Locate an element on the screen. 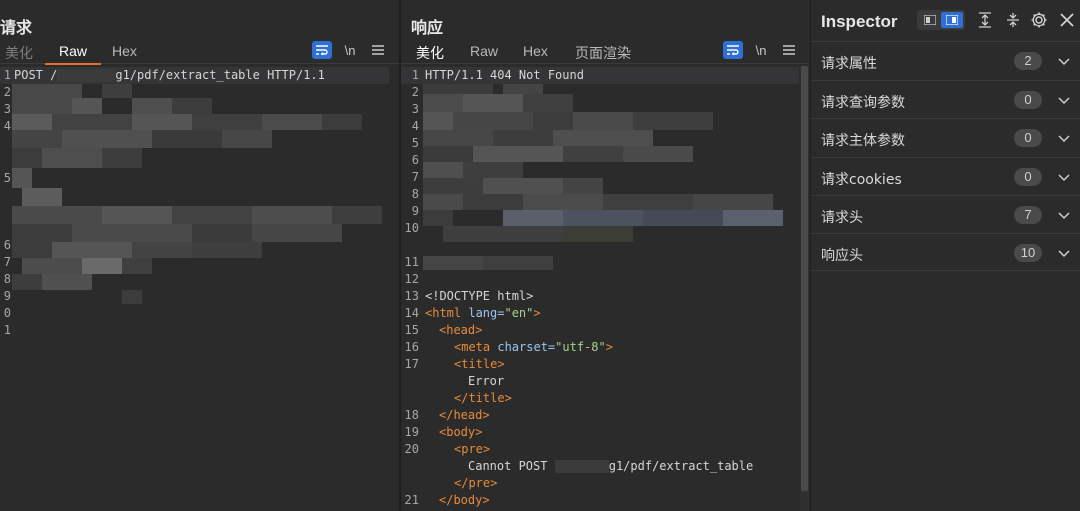  response-menu-button is located at coordinates (789, 50).